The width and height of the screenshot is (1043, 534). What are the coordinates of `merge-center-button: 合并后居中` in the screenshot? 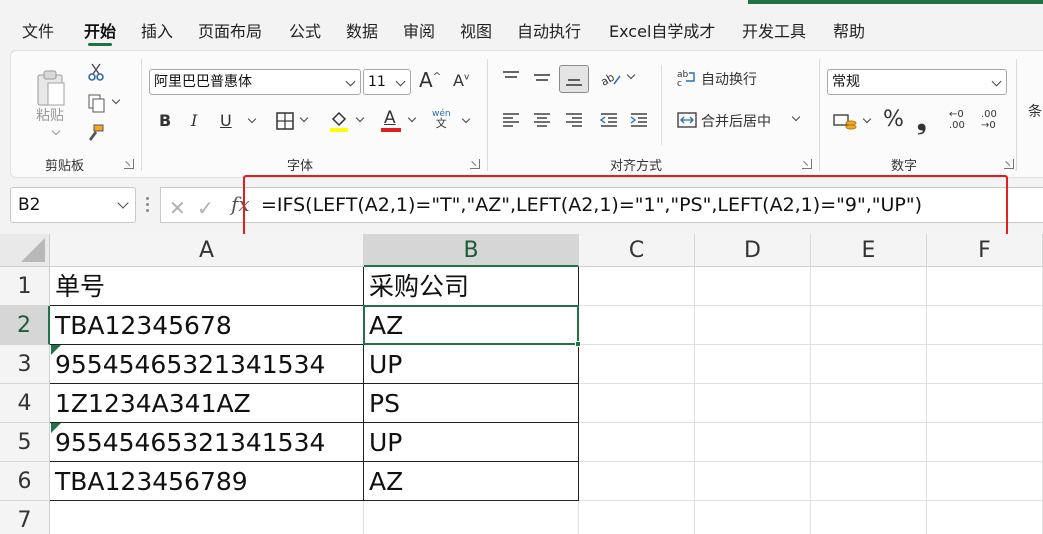 It's located at (736, 121).